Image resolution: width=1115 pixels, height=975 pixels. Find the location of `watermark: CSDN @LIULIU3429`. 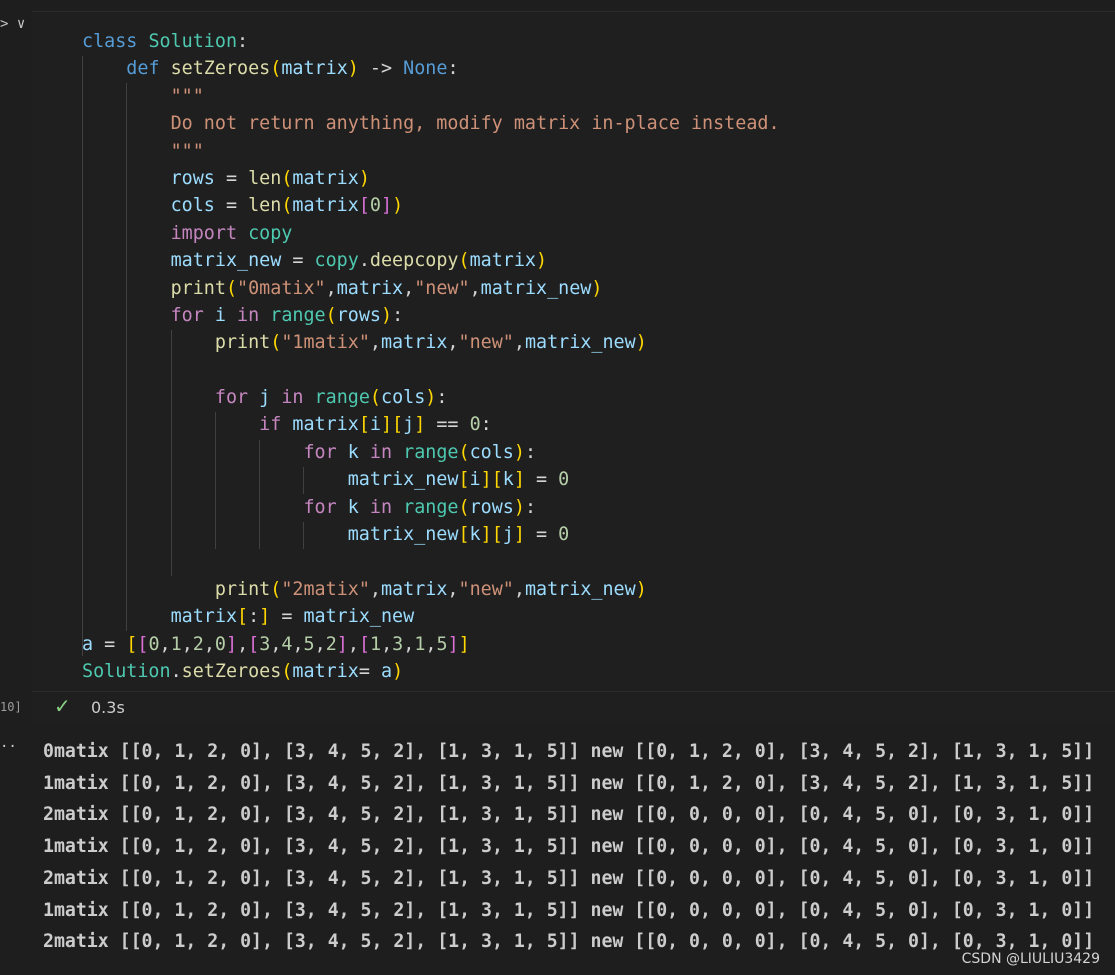

watermark: CSDN @LIULIU3429 is located at coordinates (1030, 959).